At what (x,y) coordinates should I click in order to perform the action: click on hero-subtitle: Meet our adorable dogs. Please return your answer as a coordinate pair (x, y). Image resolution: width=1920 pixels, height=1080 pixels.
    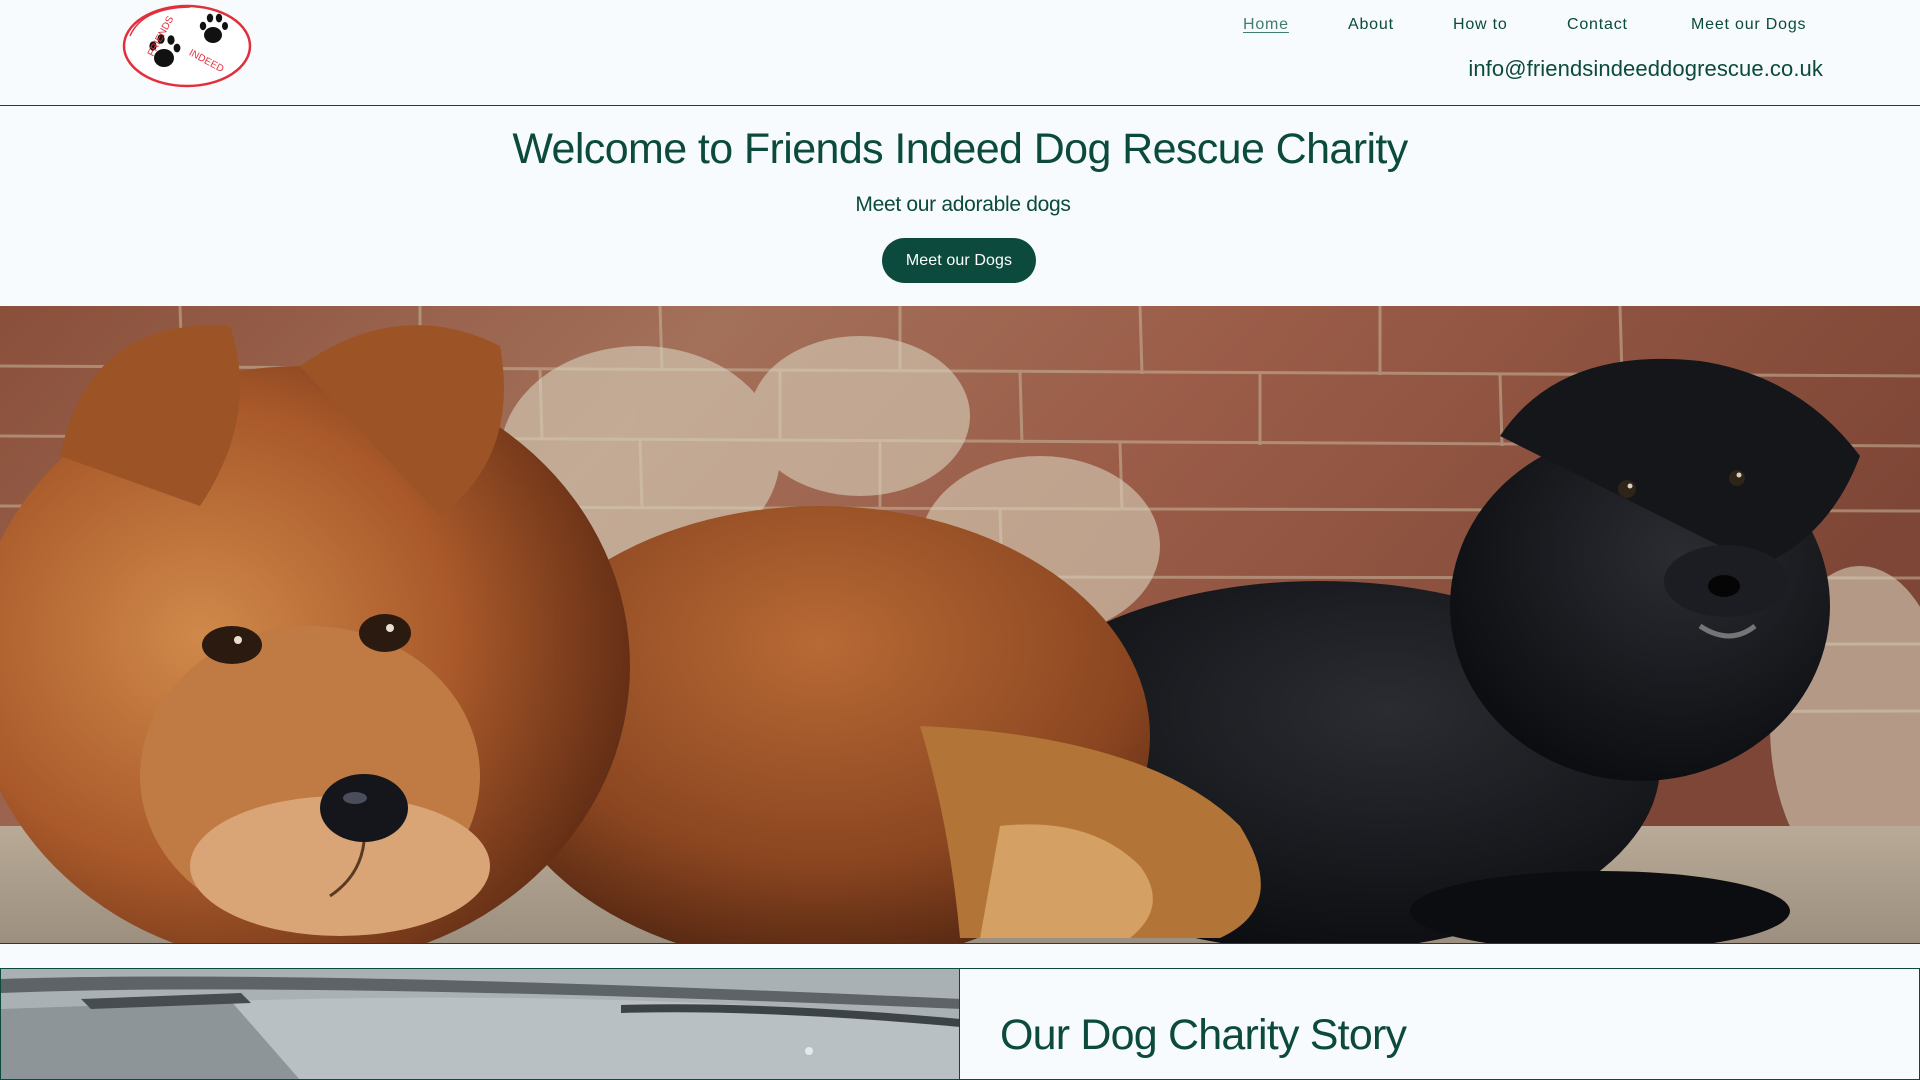
    Looking at the image, I should click on (963, 204).